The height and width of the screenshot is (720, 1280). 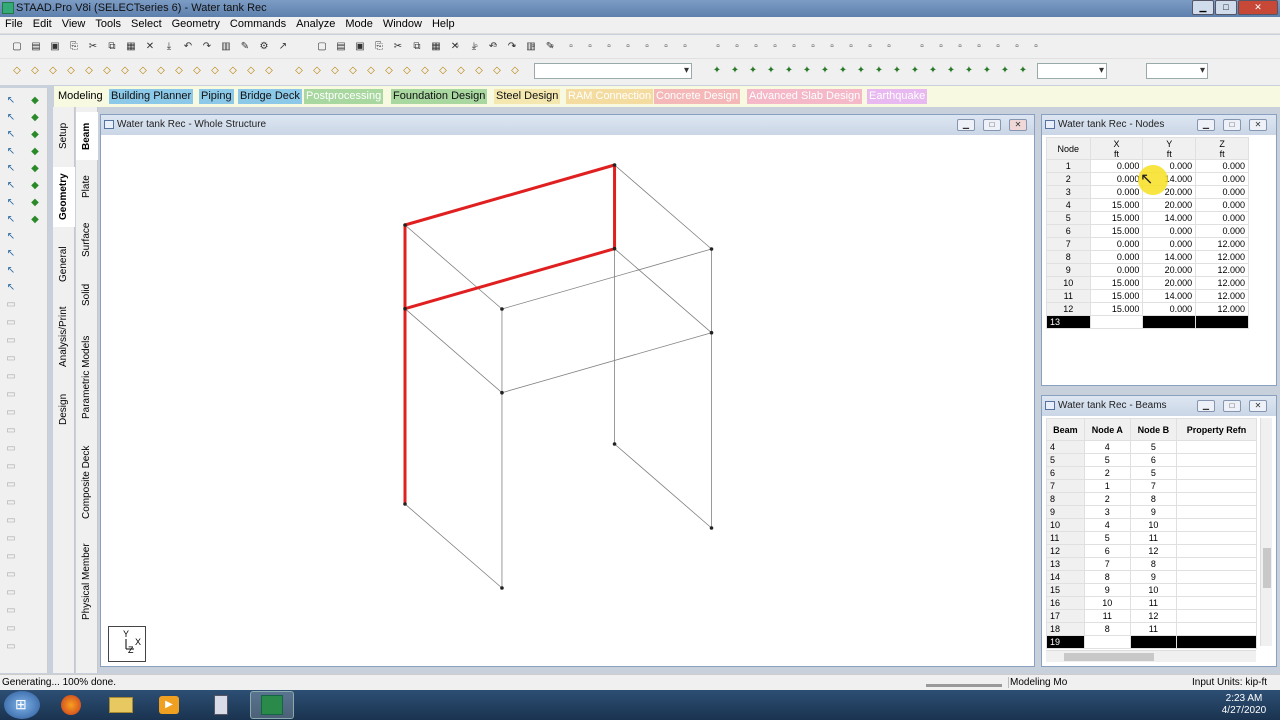 I want to click on table-cell: 11, so click(x=1153, y=629).